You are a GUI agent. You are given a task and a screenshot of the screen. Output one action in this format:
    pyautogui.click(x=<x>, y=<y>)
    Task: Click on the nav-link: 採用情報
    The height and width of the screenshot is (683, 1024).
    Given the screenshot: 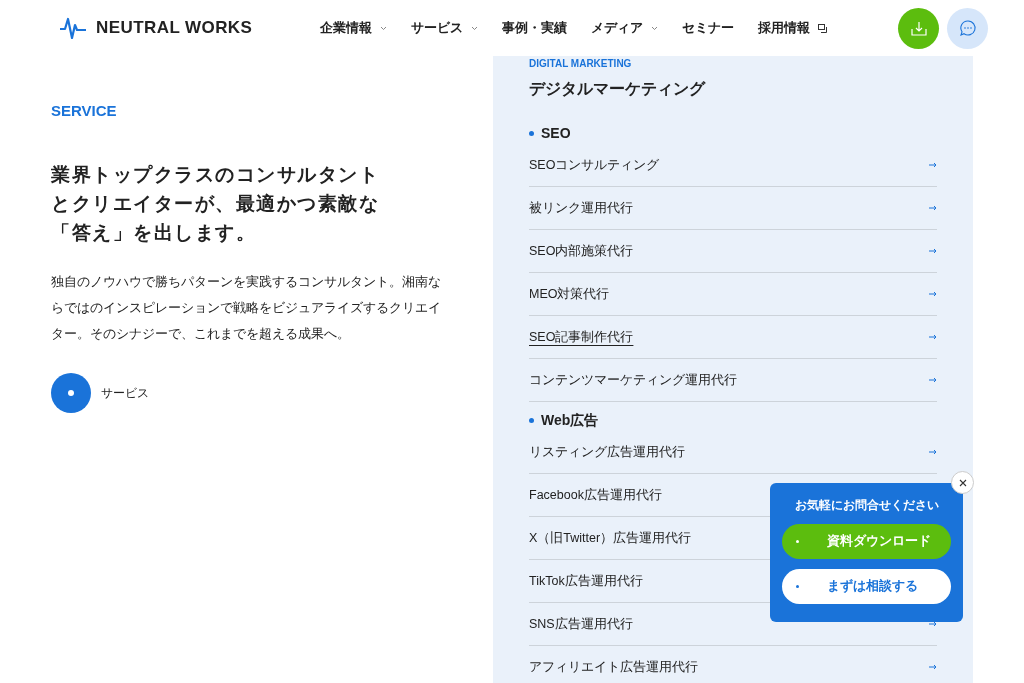 What is the action you would take?
    pyautogui.click(x=792, y=28)
    